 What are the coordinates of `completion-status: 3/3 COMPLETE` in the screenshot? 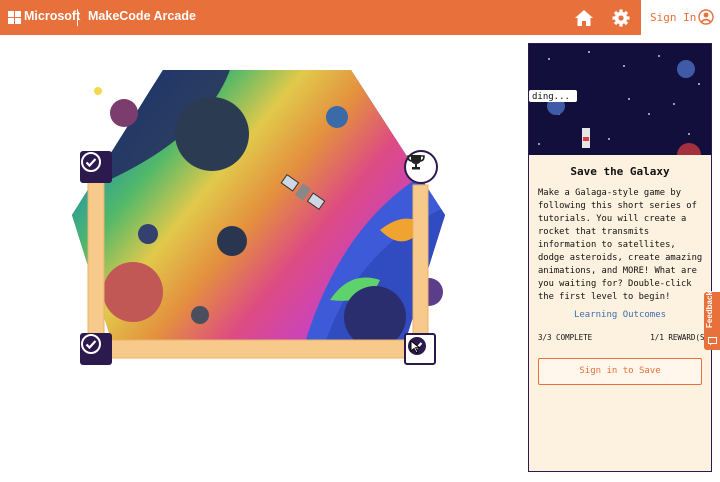 It's located at (565, 337).